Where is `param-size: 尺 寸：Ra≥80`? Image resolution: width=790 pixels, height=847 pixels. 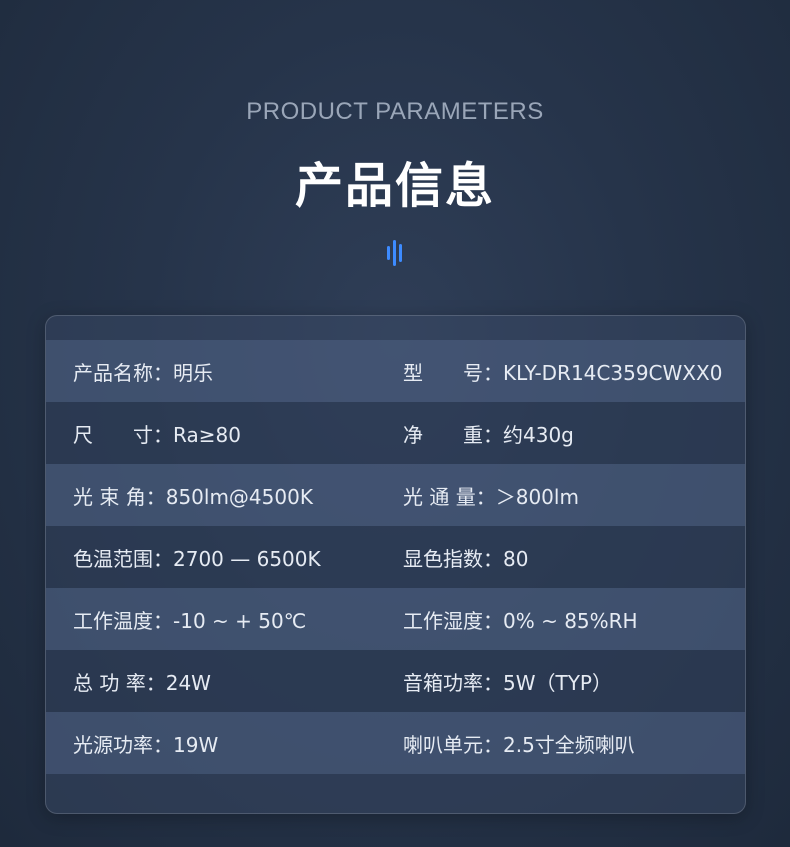
param-size: 尺 寸：Ra≥80 is located at coordinates (157, 434).